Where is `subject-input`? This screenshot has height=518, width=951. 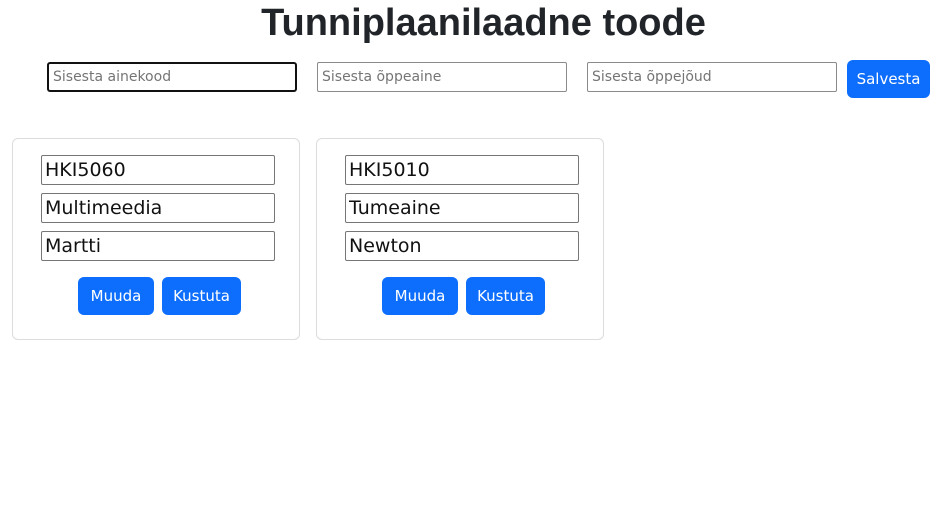 subject-input is located at coordinates (442, 77).